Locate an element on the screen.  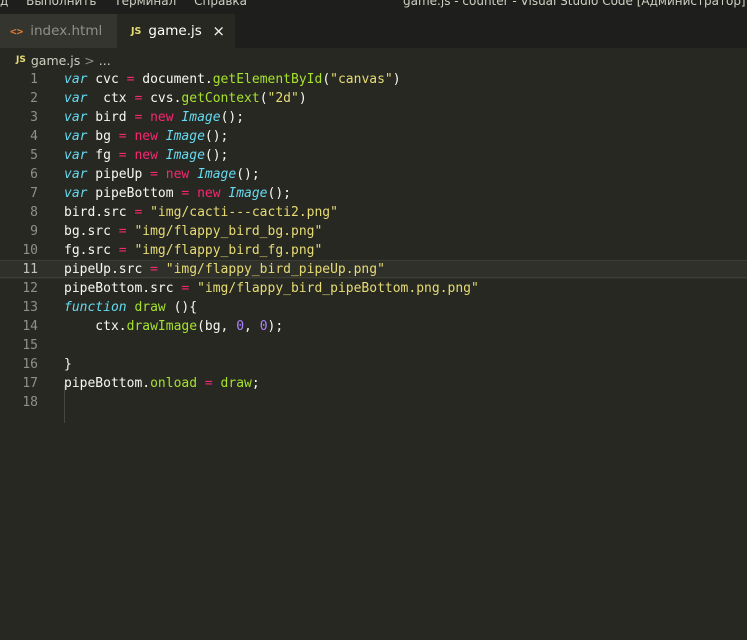
menu-bar: д Выполнить Терминал Справка is located at coordinates (130, 4).